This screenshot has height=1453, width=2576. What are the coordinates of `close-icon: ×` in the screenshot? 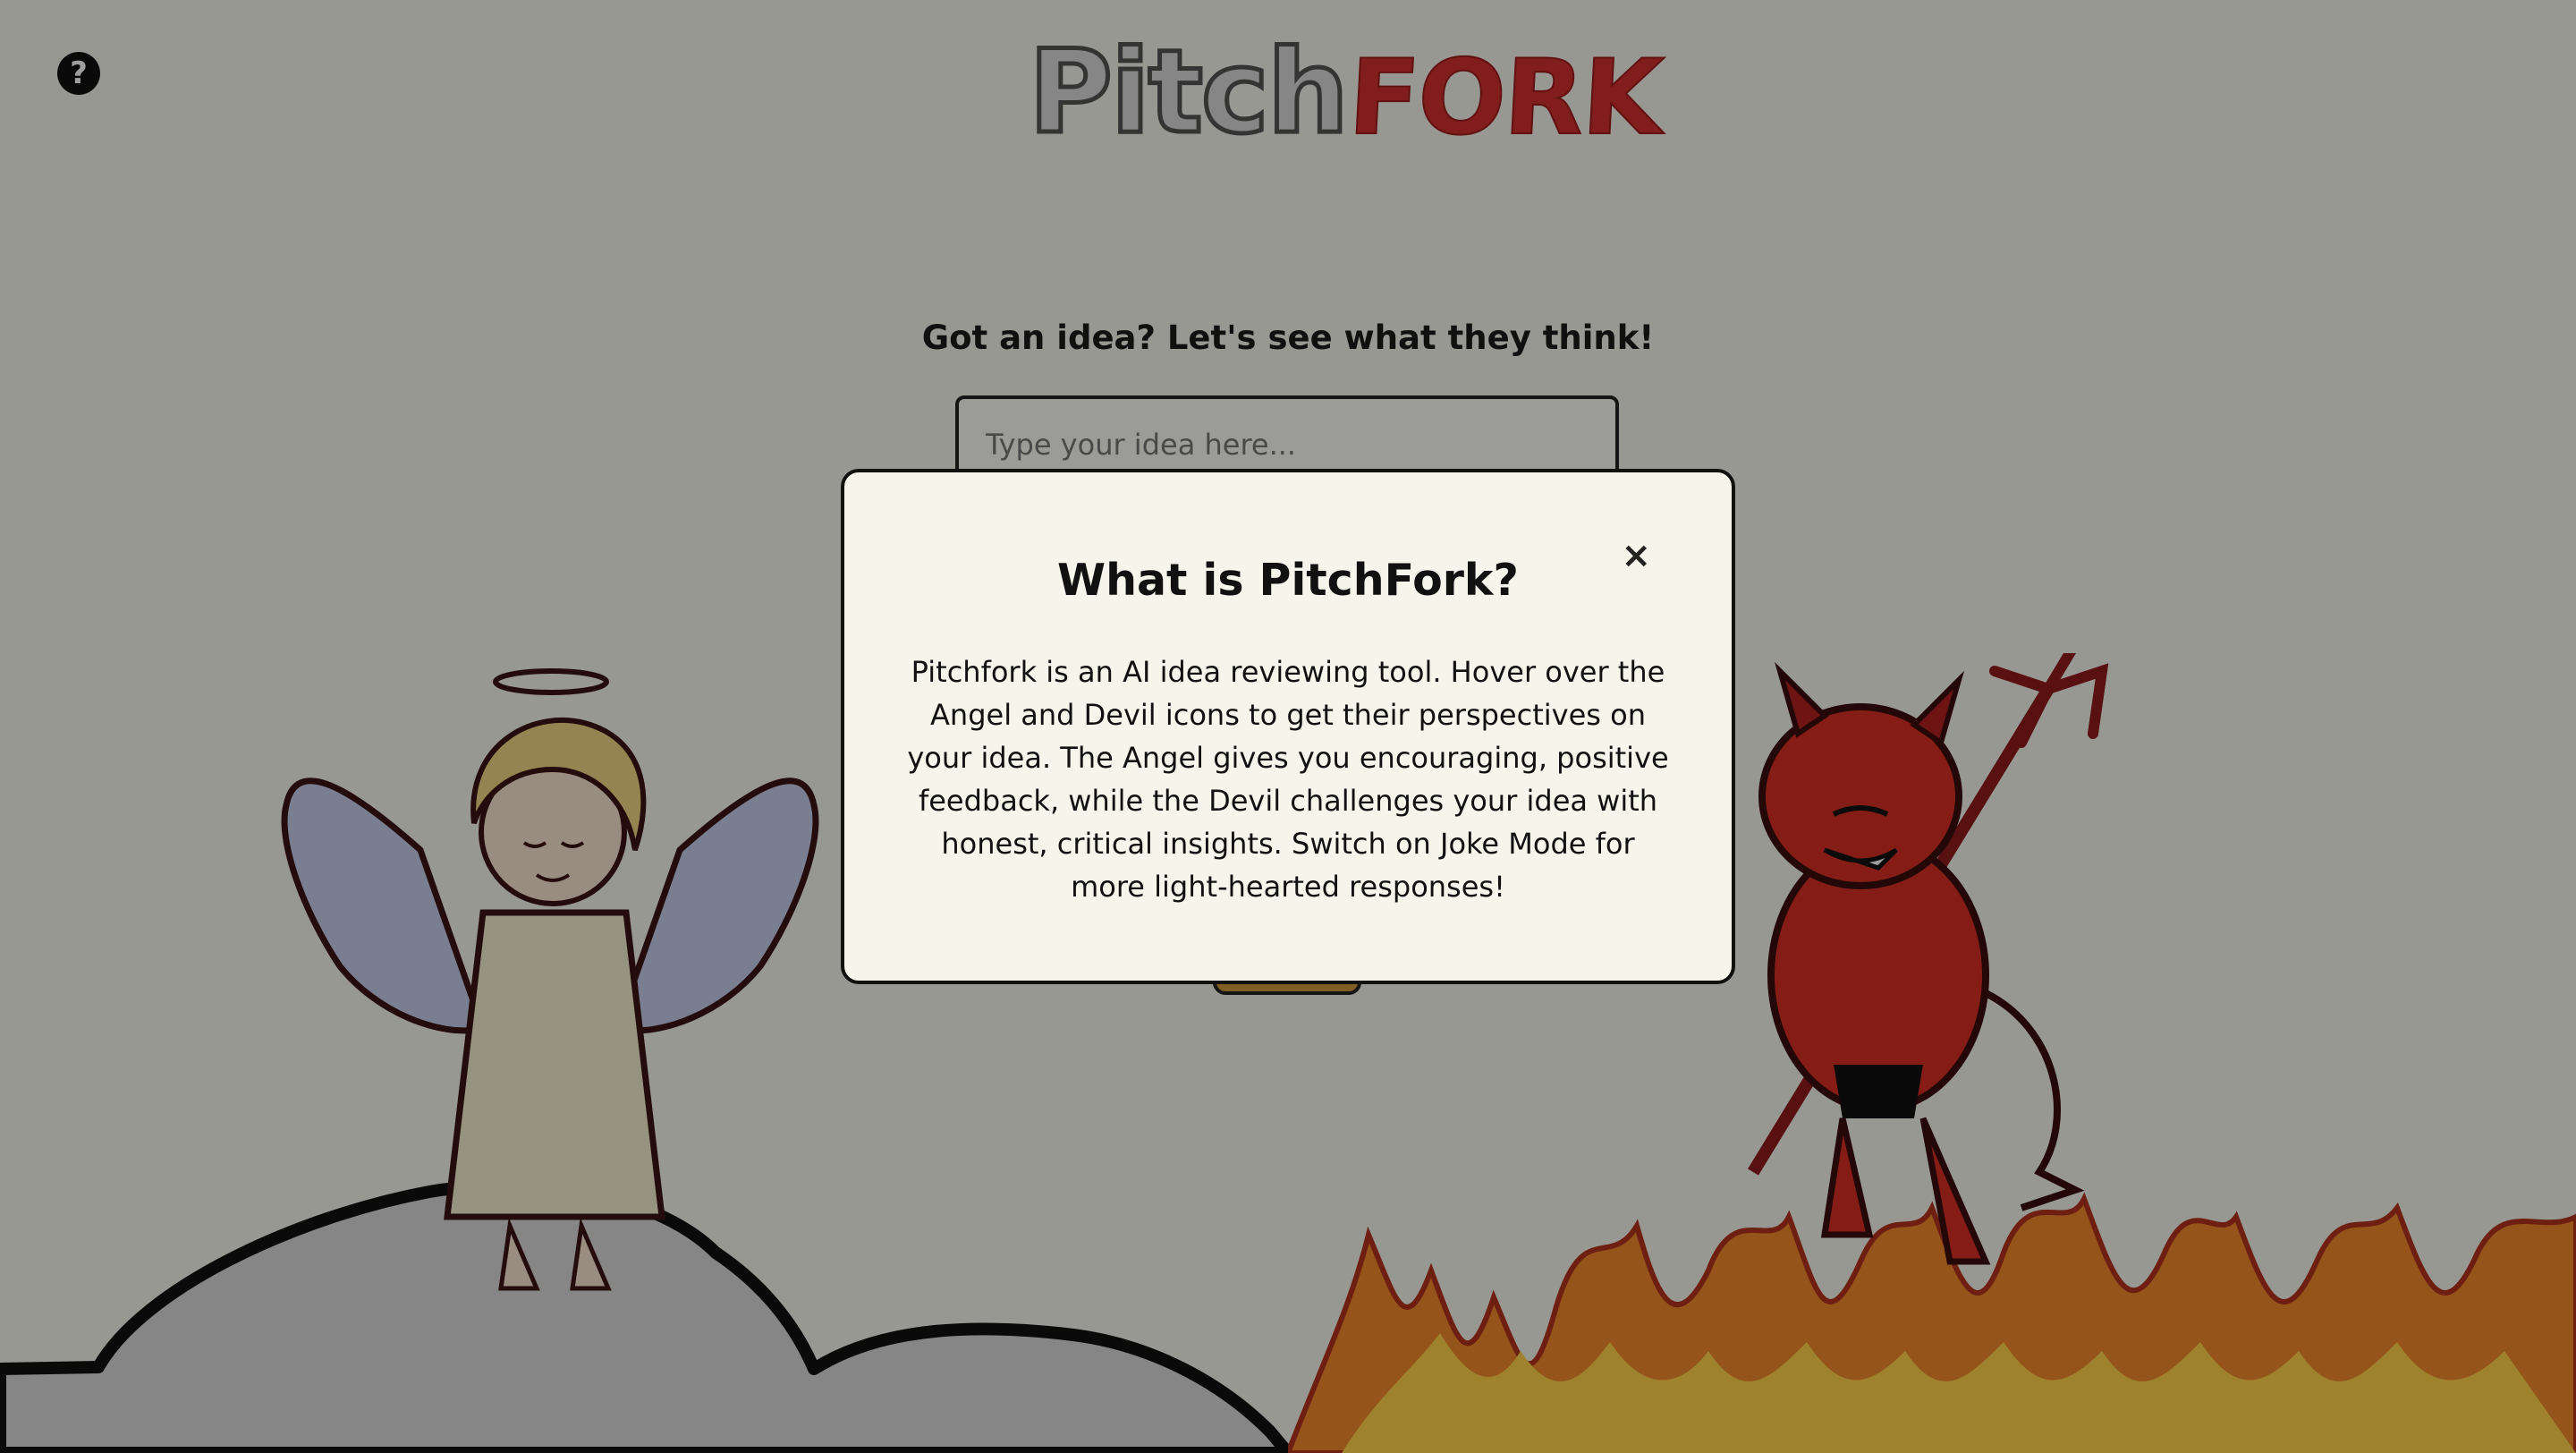 It's located at (1636, 555).